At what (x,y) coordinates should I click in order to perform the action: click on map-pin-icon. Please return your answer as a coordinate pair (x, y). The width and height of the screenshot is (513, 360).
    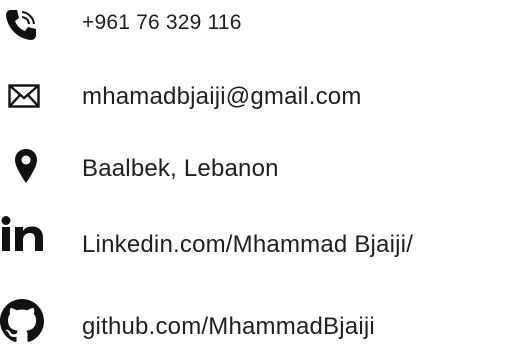
    Looking at the image, I should click on (26, 166).